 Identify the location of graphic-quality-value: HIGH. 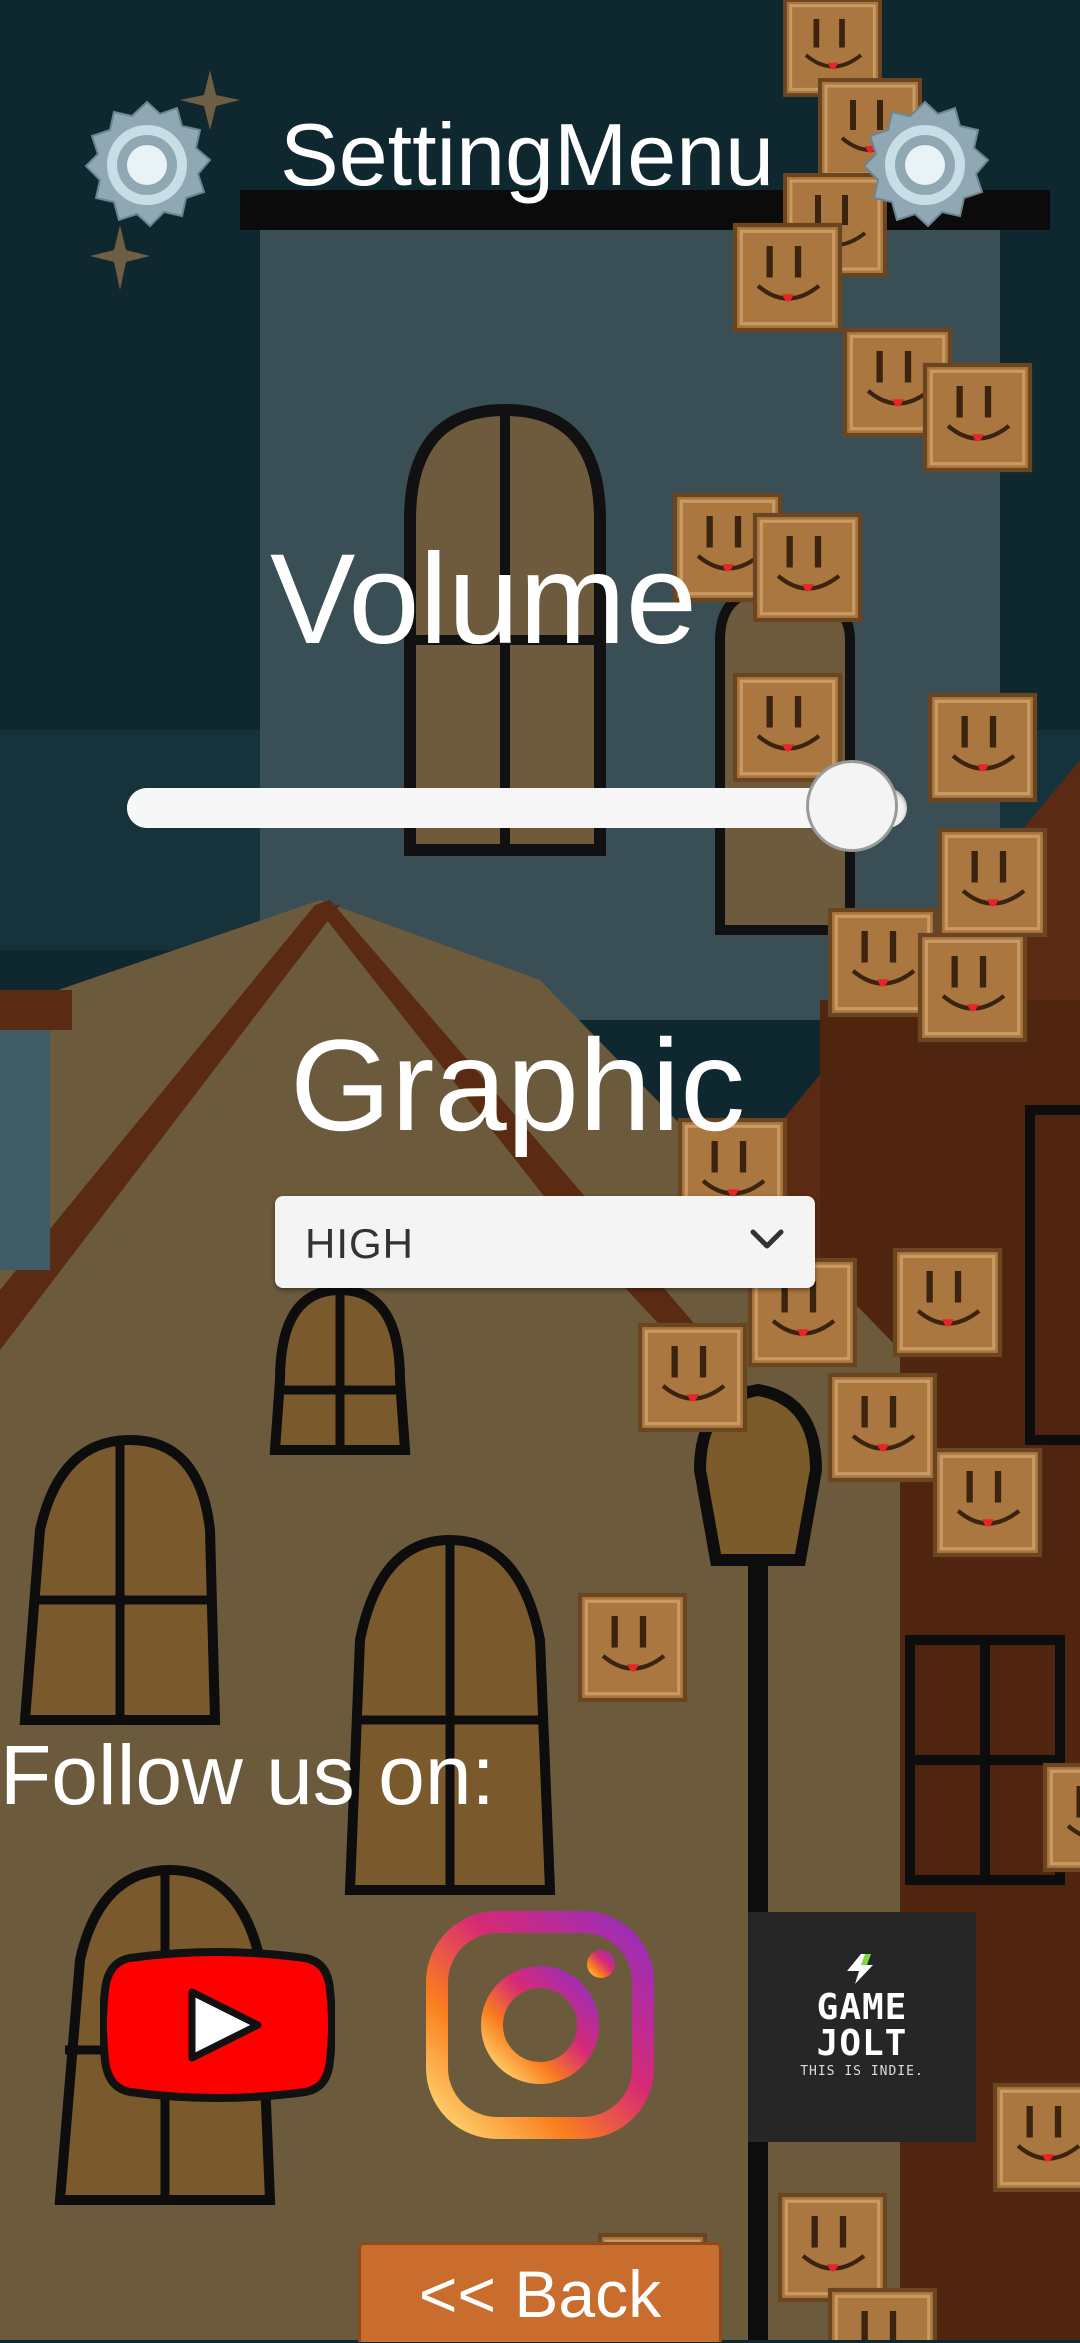
(359, 1243).